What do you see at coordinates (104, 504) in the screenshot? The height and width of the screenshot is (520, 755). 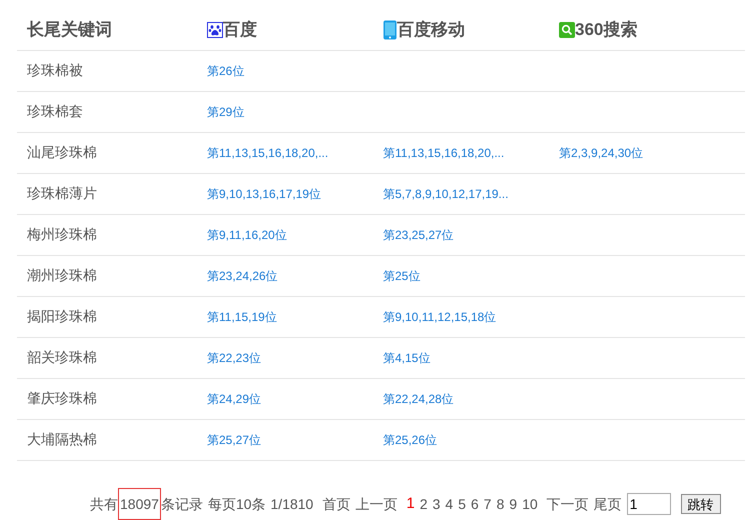 I see `total-label: 共有` at bounding box center [104, 504].